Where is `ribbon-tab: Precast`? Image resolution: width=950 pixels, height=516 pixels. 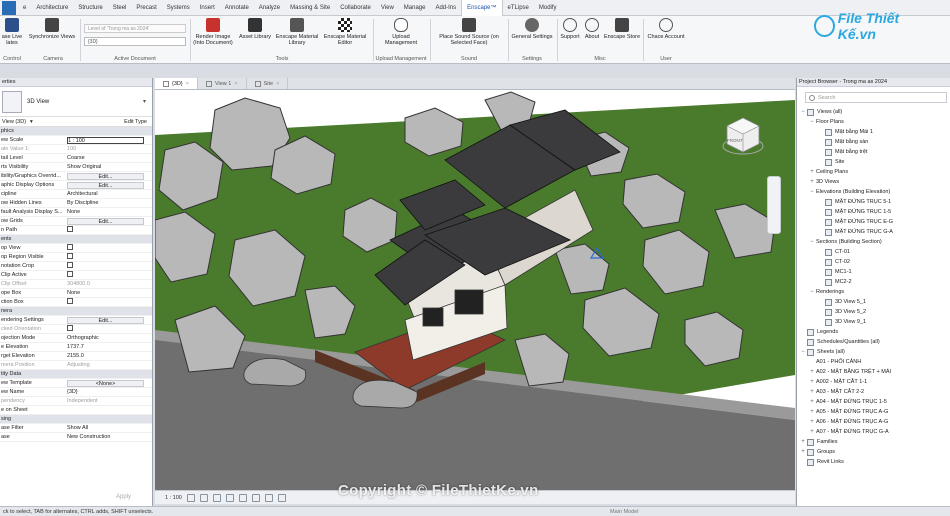 ribbon-tab: Precast is located at coordinates (146, 8).